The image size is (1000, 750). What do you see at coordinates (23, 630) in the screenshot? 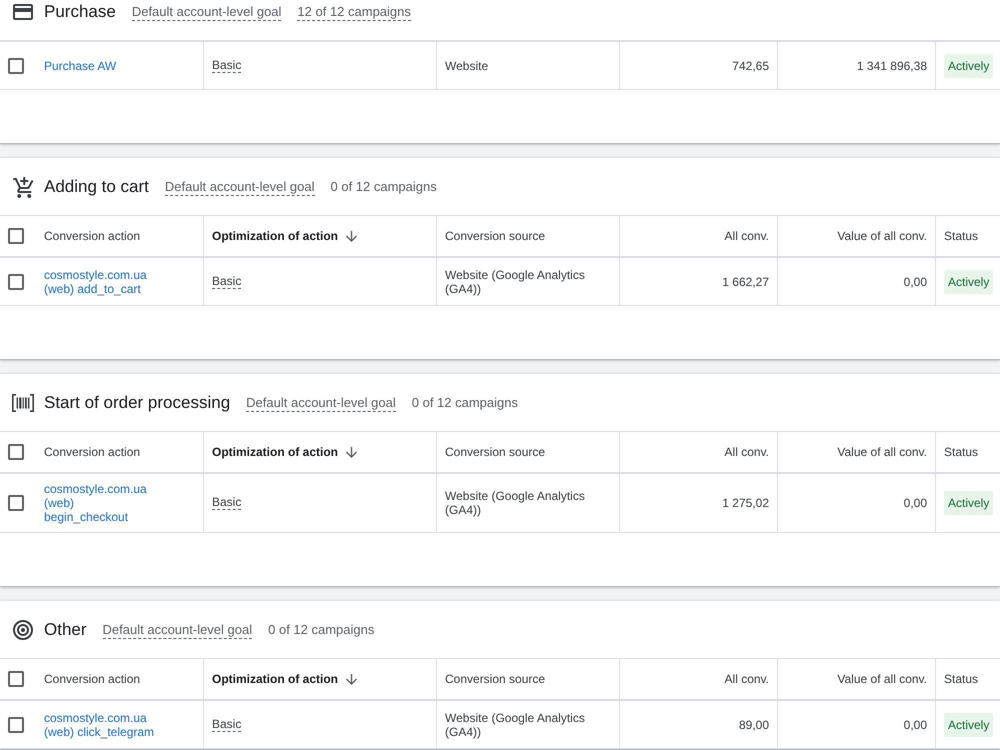
I see `target-icon` at bounding box center [23, 630].